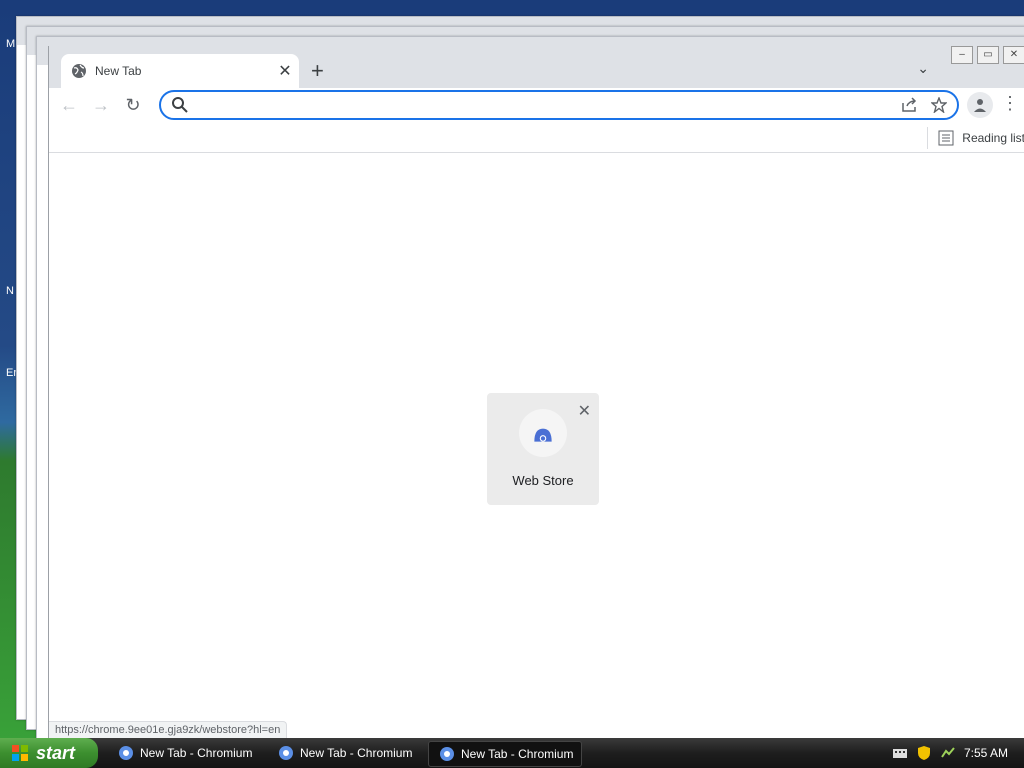  I want to click on shortcut-tile-web-store: ✕ Web Store, so click(543, 449).